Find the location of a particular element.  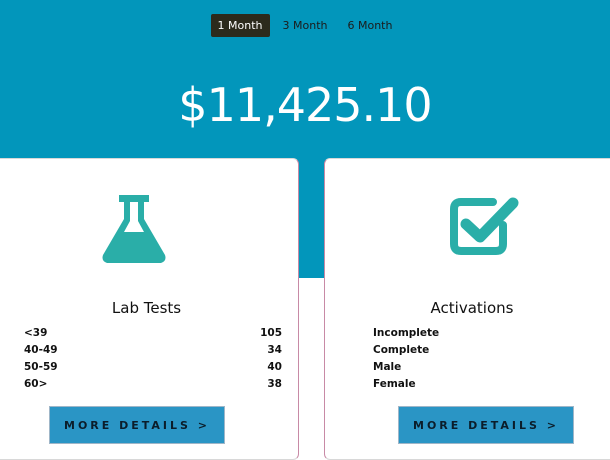

tab-6-month: 6 Month is located at coordinates (369, 25).